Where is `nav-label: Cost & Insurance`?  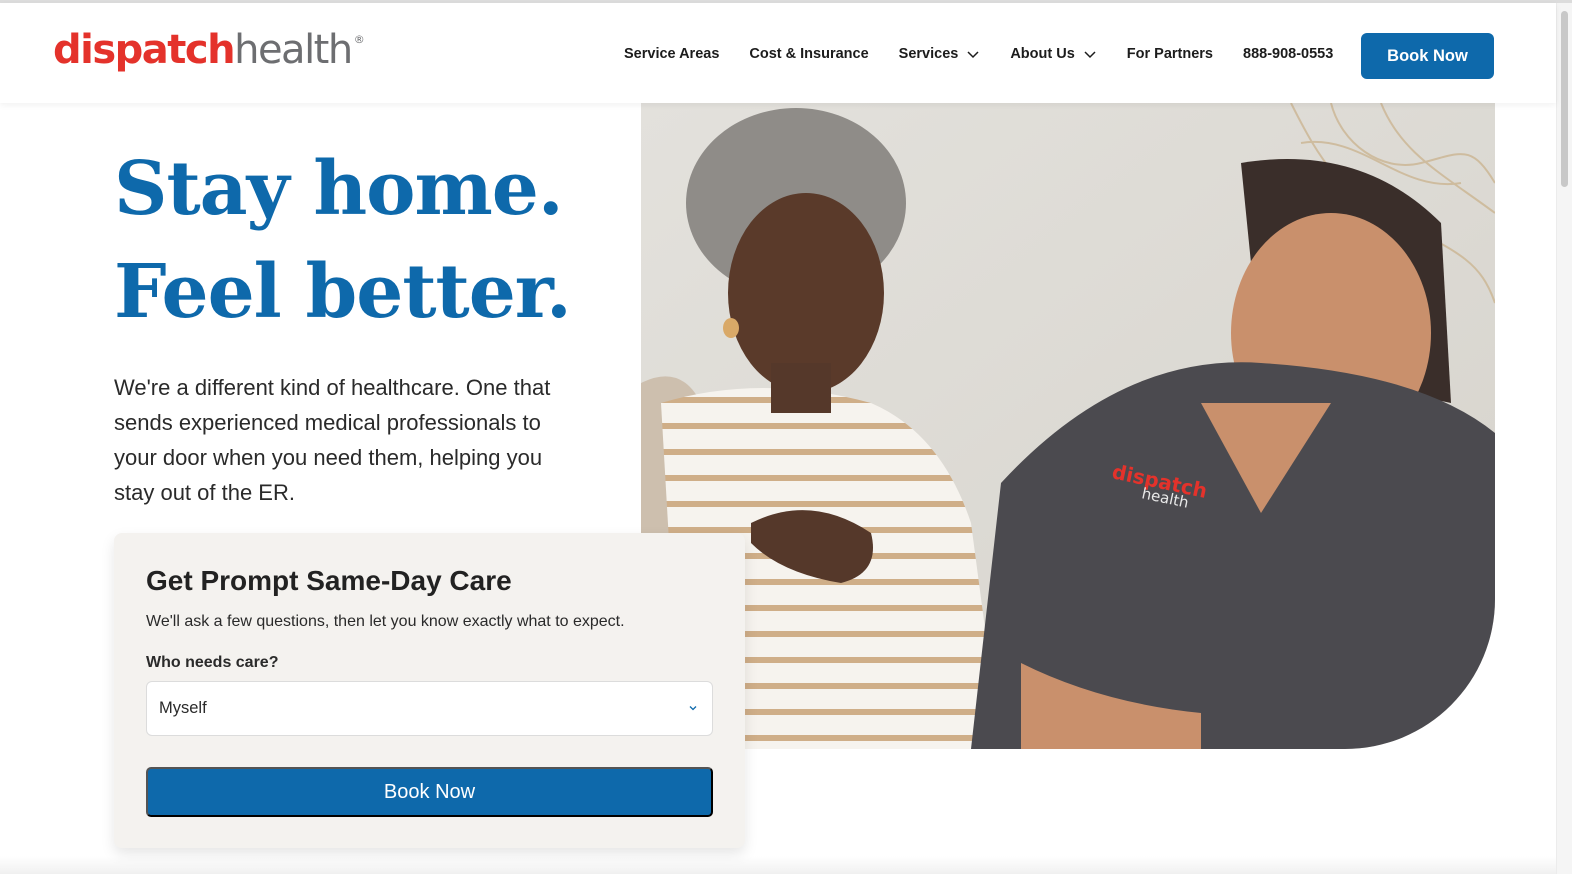
nav-label: Cost & Insurance is located at coordinates (809, 54).